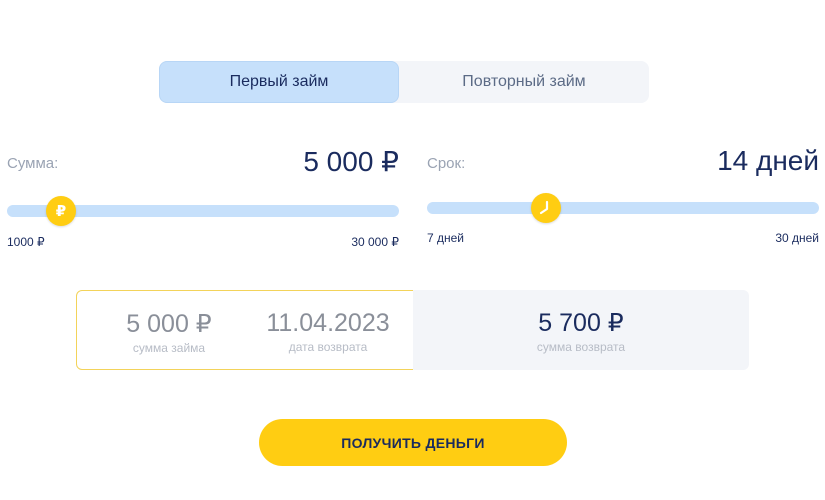 The width and height of the screenshot is (825, 500). I want to click on clock-icon, so click(544, 207).